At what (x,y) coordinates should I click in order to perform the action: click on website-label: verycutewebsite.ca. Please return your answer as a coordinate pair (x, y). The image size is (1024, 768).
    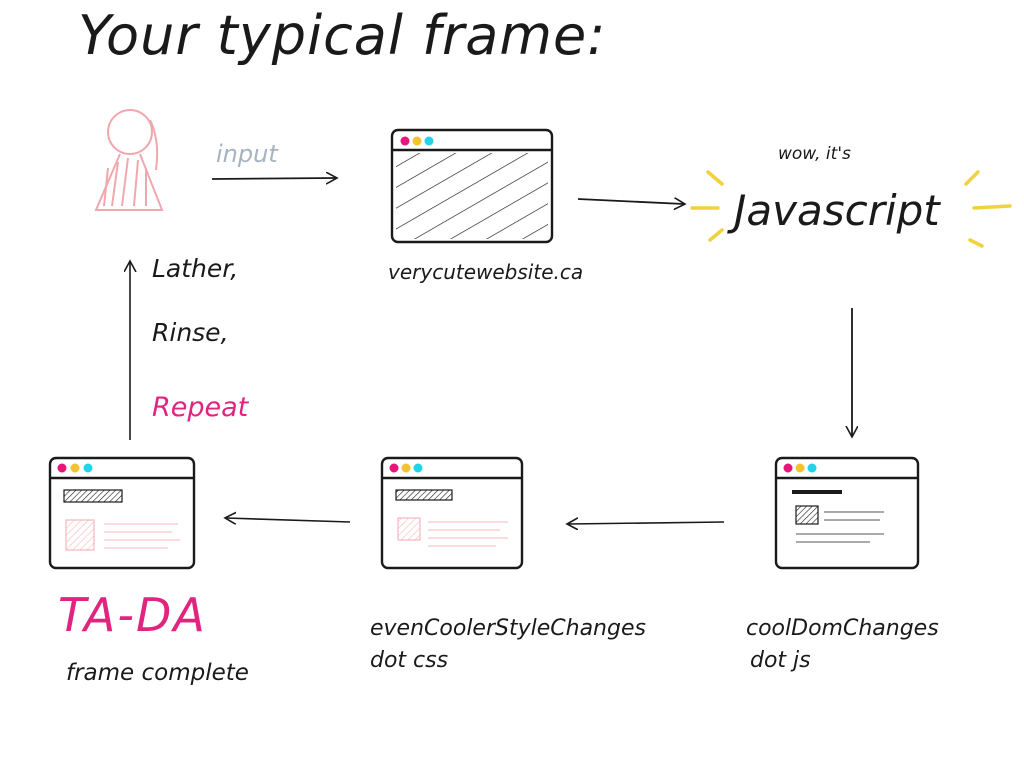
    Looking at the image, I should click on (486, 272).